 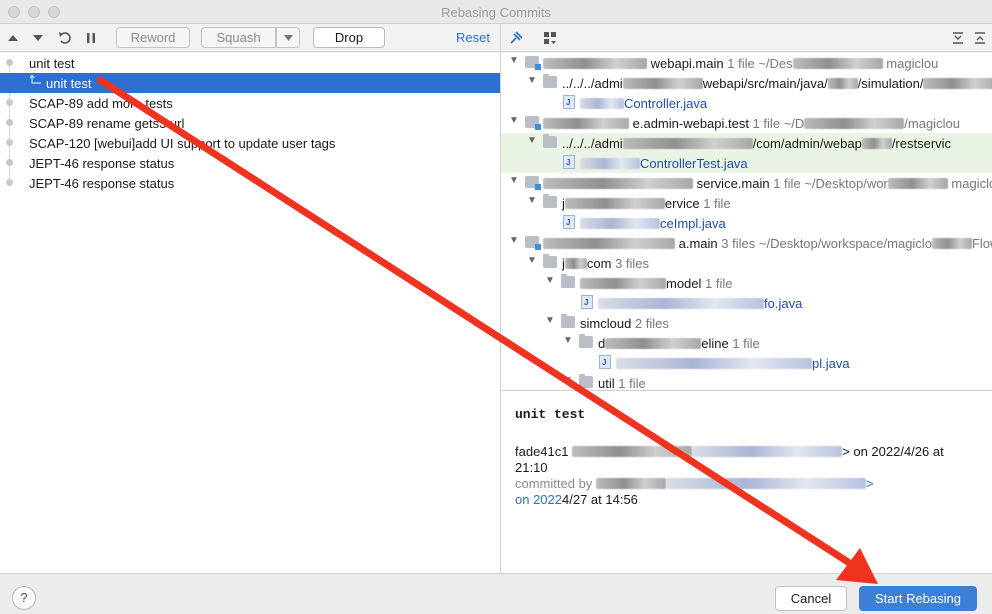 I want to click on pin-icon, so click(x=516, y=38).